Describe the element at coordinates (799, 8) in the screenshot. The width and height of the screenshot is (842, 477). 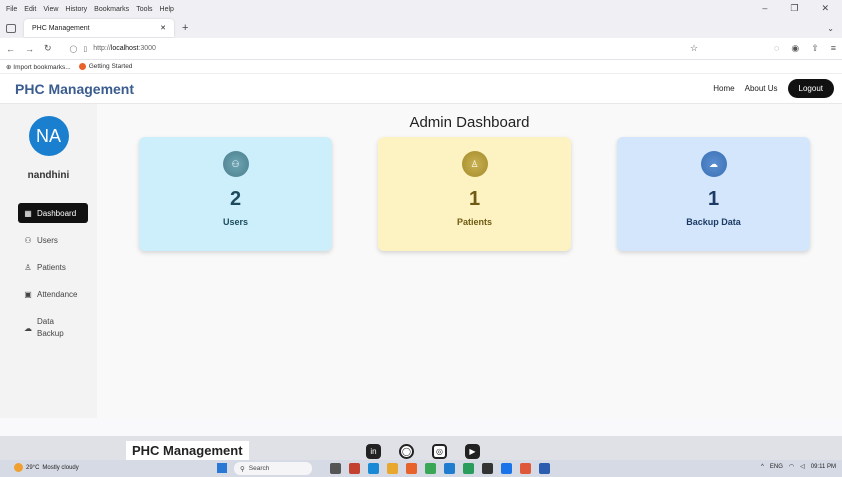
I see `window-controls: – ❐ ✕` at that location.